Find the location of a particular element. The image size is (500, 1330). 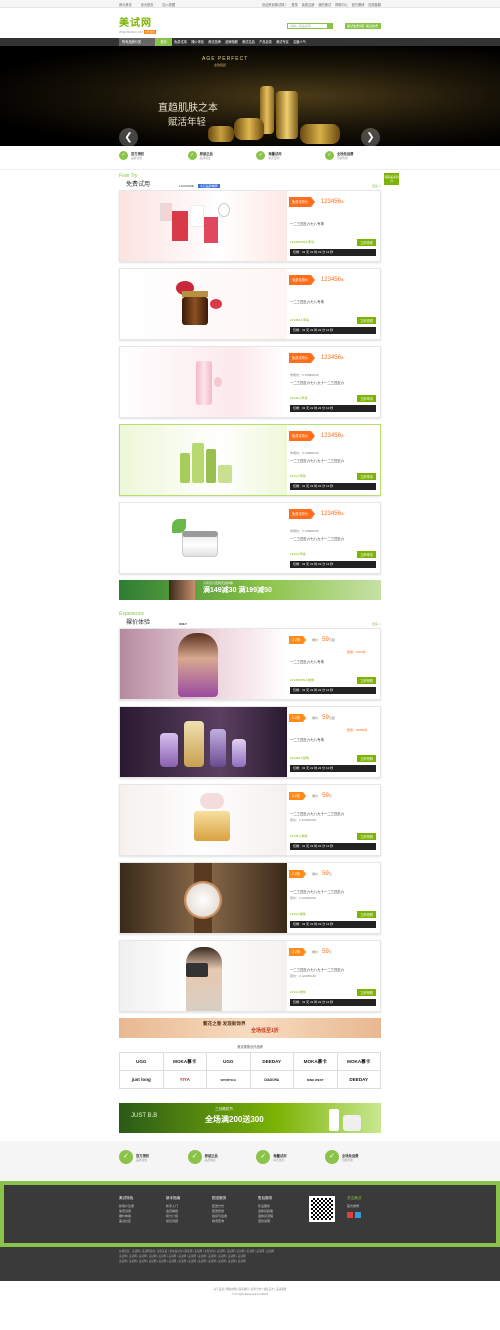

nav-item: 美试专区 is located at coordinates (282, 42).